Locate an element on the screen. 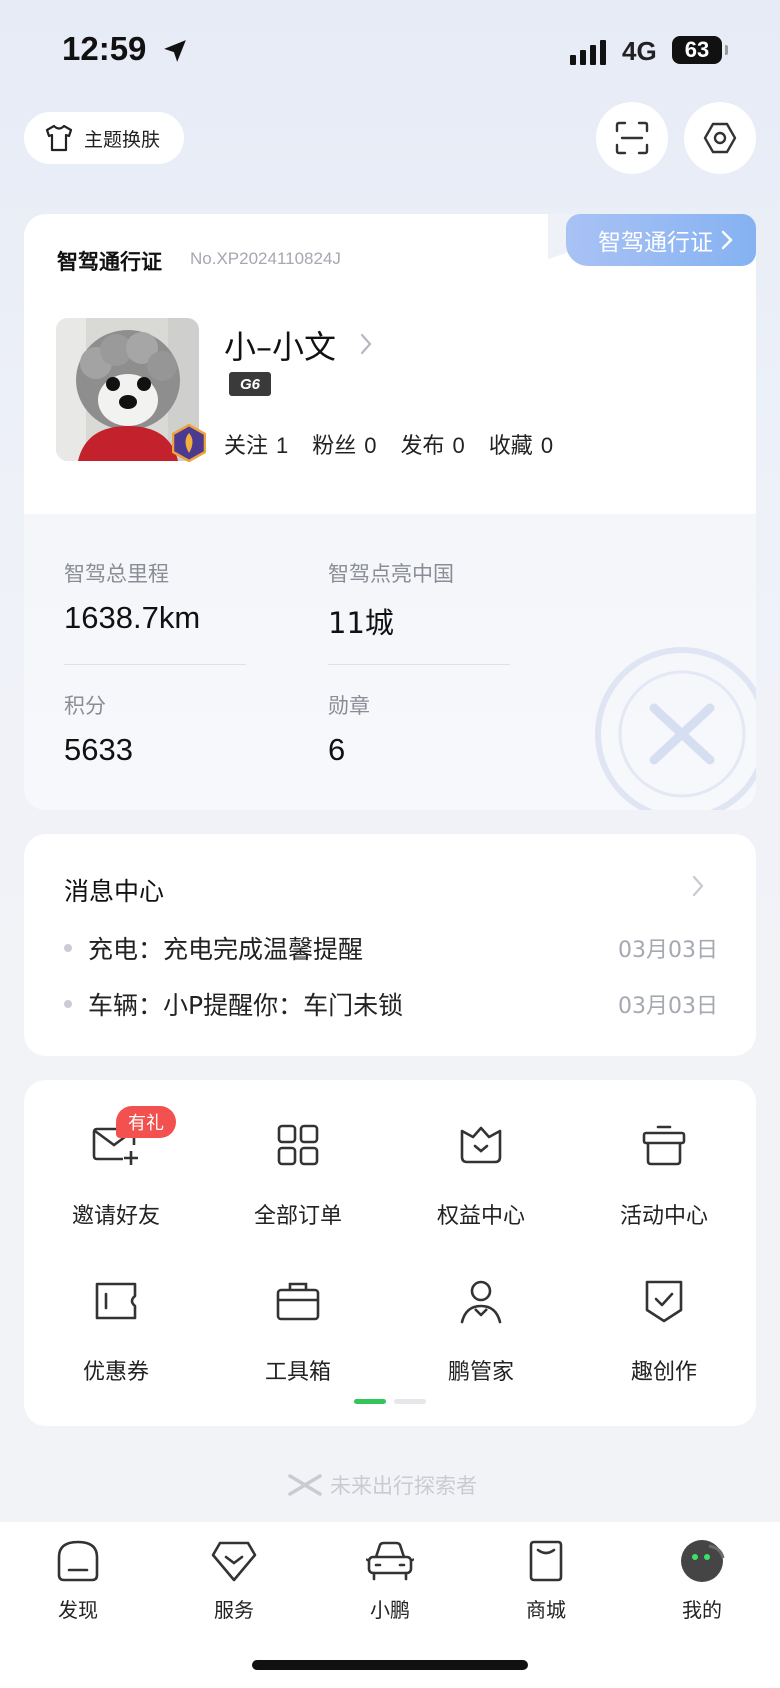 The image size is (780, 1688). coupon-icon is located at coordinates (116, 1301).